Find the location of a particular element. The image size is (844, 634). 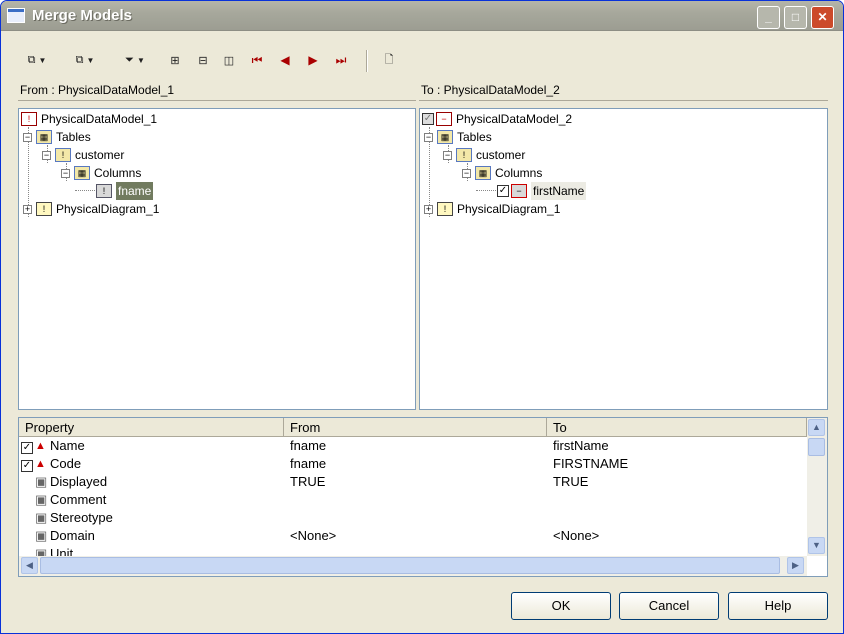

last-icon: ⏭ is located at coordinates (341, 59).